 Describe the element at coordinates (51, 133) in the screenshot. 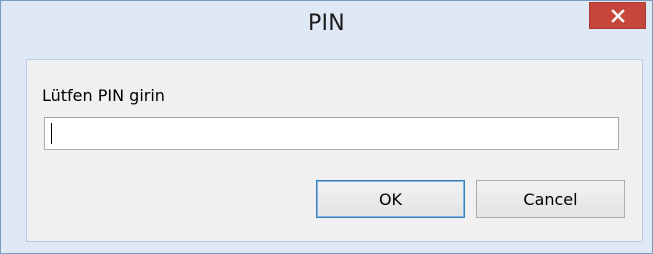

I see `text-caret` at that location.